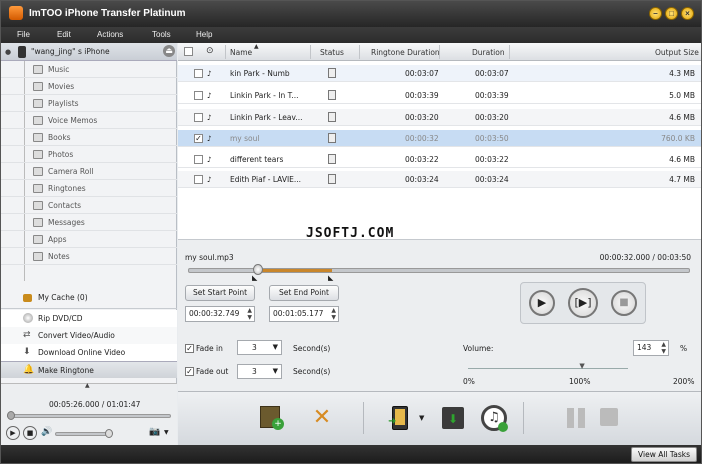 The width and height of the screenshot is (702, 464). Describe the element at coordinates (548, 368) in the screenshot. I see `volume-slider` at that location.